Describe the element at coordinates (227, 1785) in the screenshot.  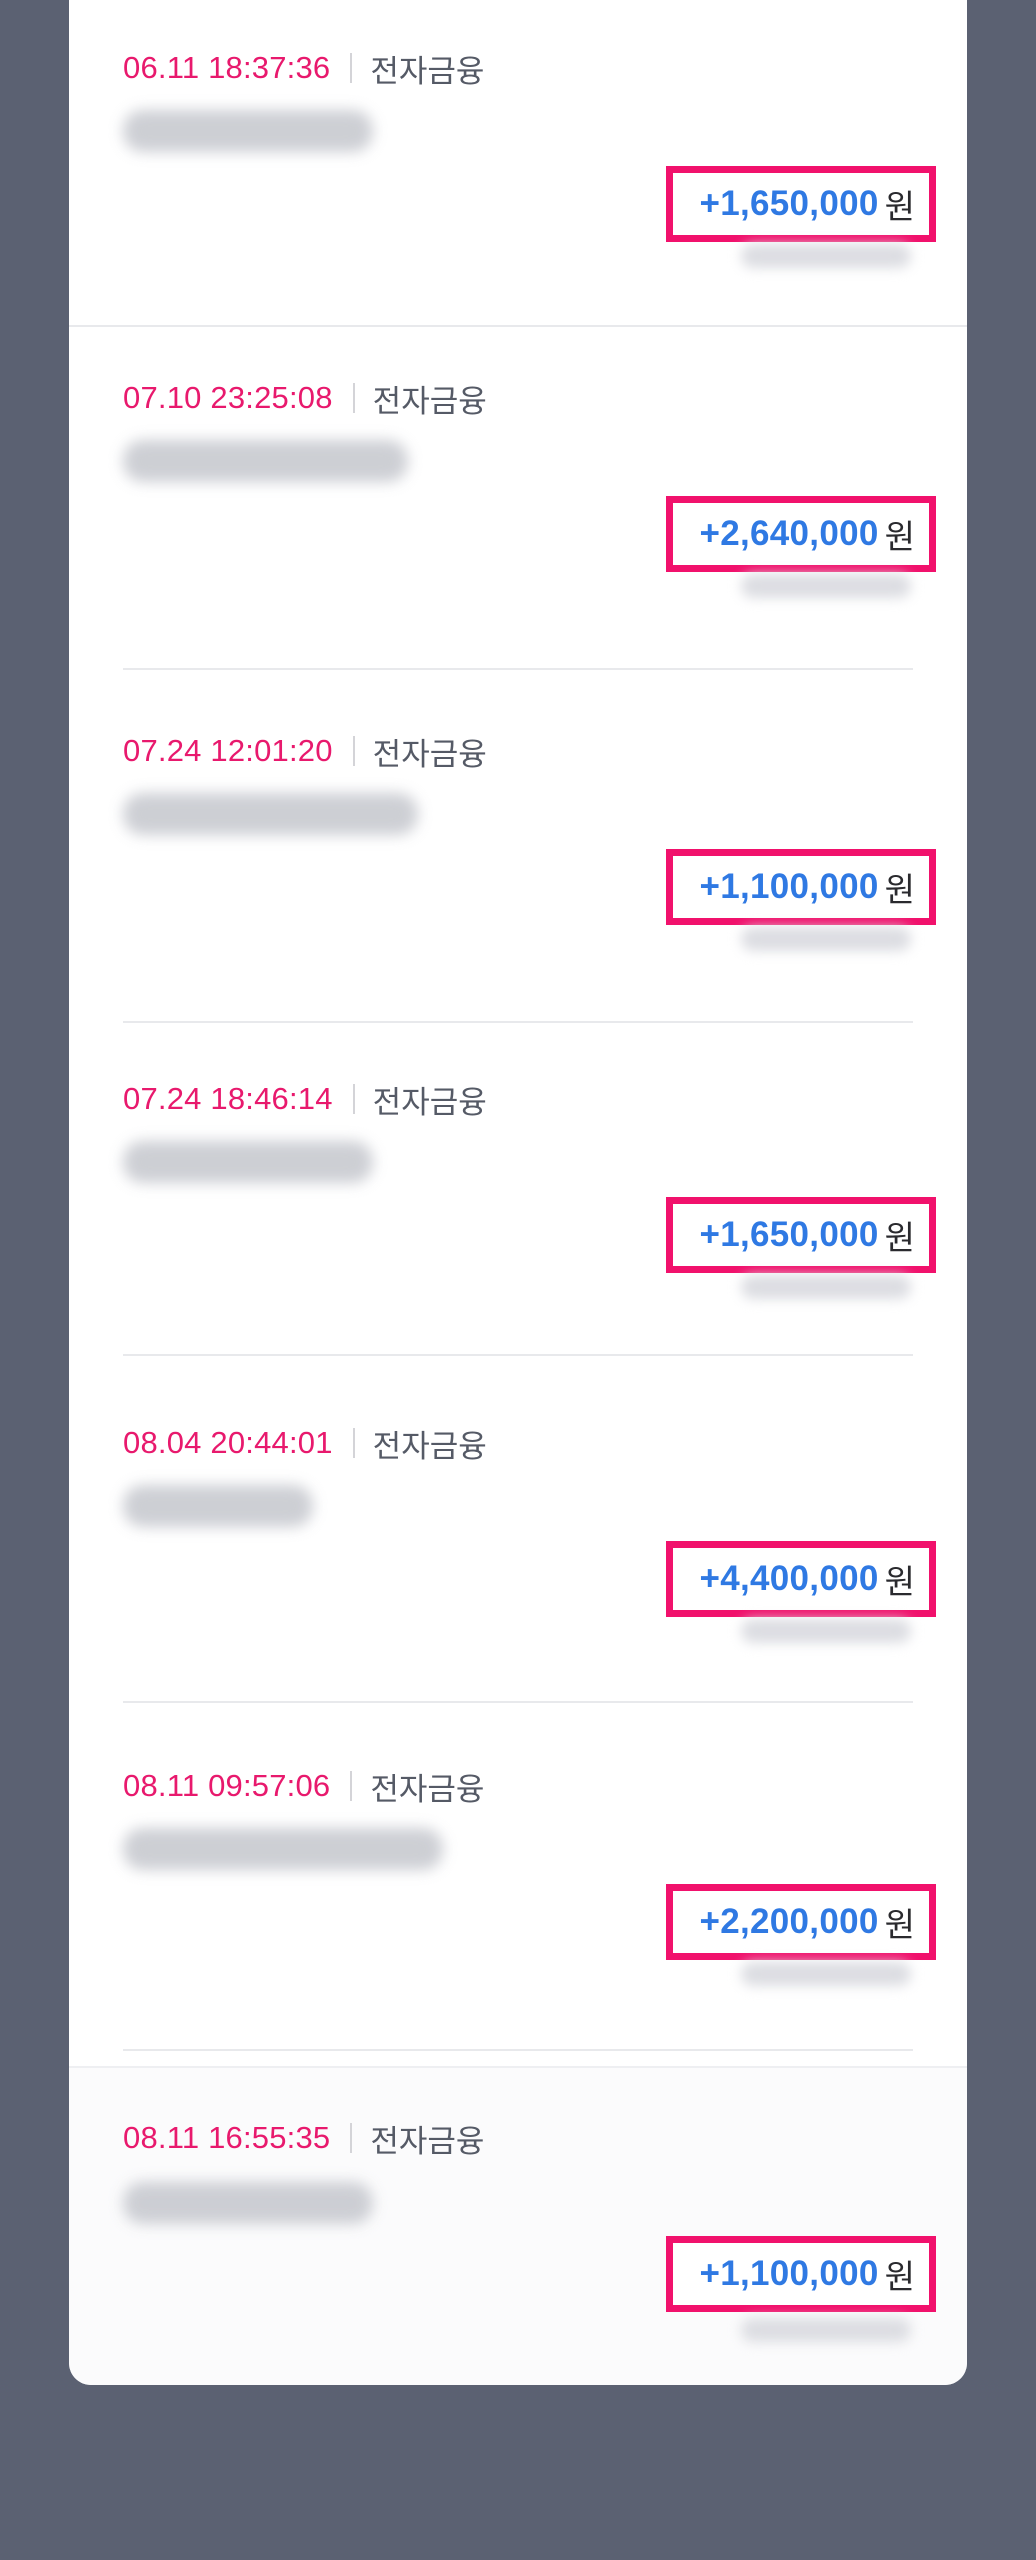
I see `transaction-time: 08.11 09:57:06` at that location.